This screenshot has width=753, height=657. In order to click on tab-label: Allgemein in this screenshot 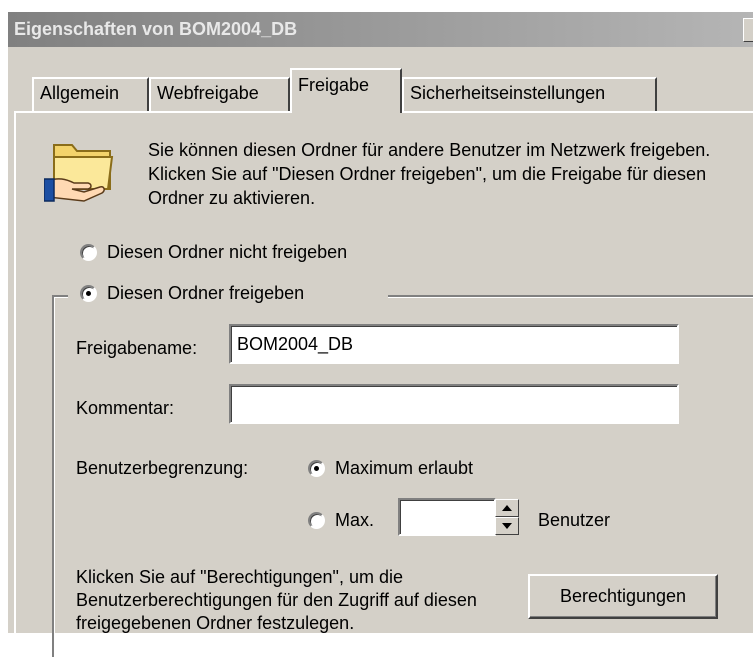, I will do `click(80, 93)`.